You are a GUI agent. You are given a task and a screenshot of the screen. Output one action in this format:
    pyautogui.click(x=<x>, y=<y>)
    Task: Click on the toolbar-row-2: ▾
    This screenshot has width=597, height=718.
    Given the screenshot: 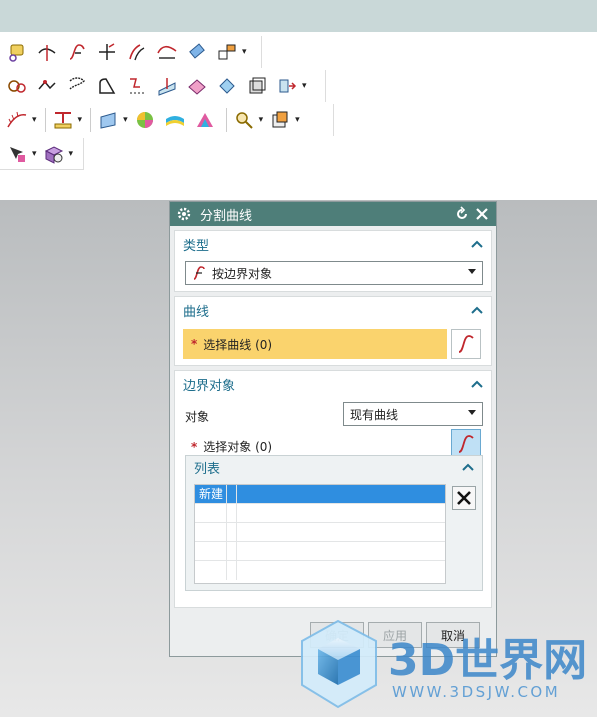 What is the action you would take?
    pyautogui.click(x=163, y=86)
    